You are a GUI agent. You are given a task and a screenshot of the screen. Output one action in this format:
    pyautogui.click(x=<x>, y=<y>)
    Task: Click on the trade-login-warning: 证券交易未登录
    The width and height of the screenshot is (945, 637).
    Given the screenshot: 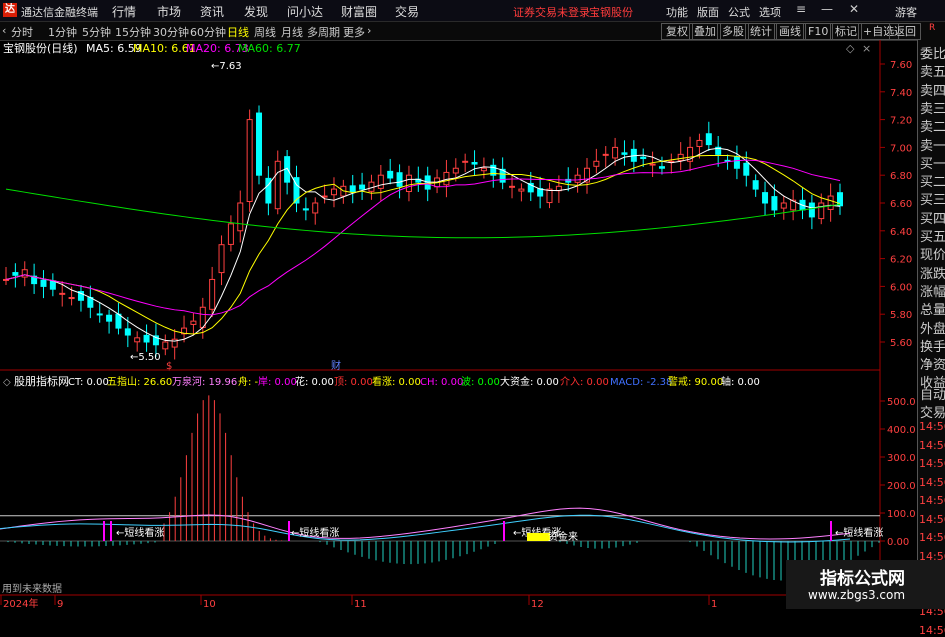 What is the action you would take?
    pyautogui.click(x=551, y=12)
    